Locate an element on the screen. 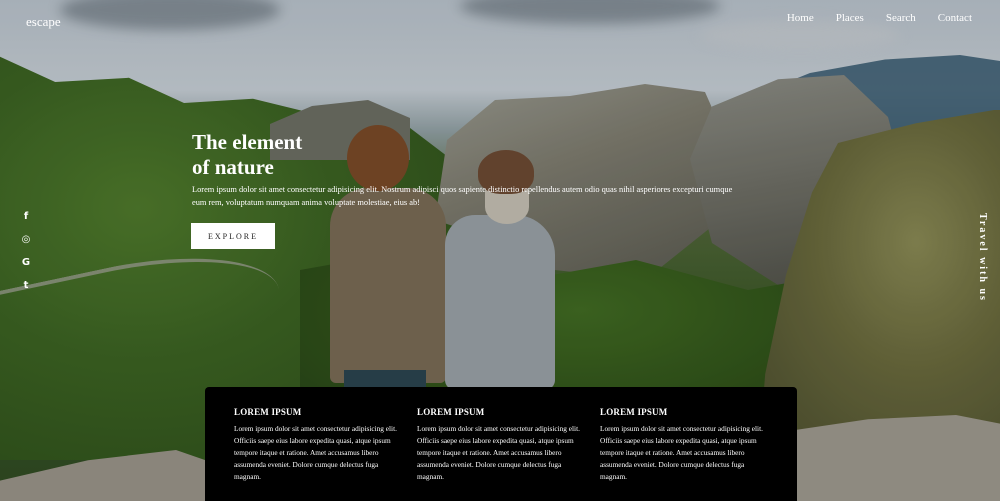  main-nav: Home Places Search Contact is located at coordinates (879, 18).